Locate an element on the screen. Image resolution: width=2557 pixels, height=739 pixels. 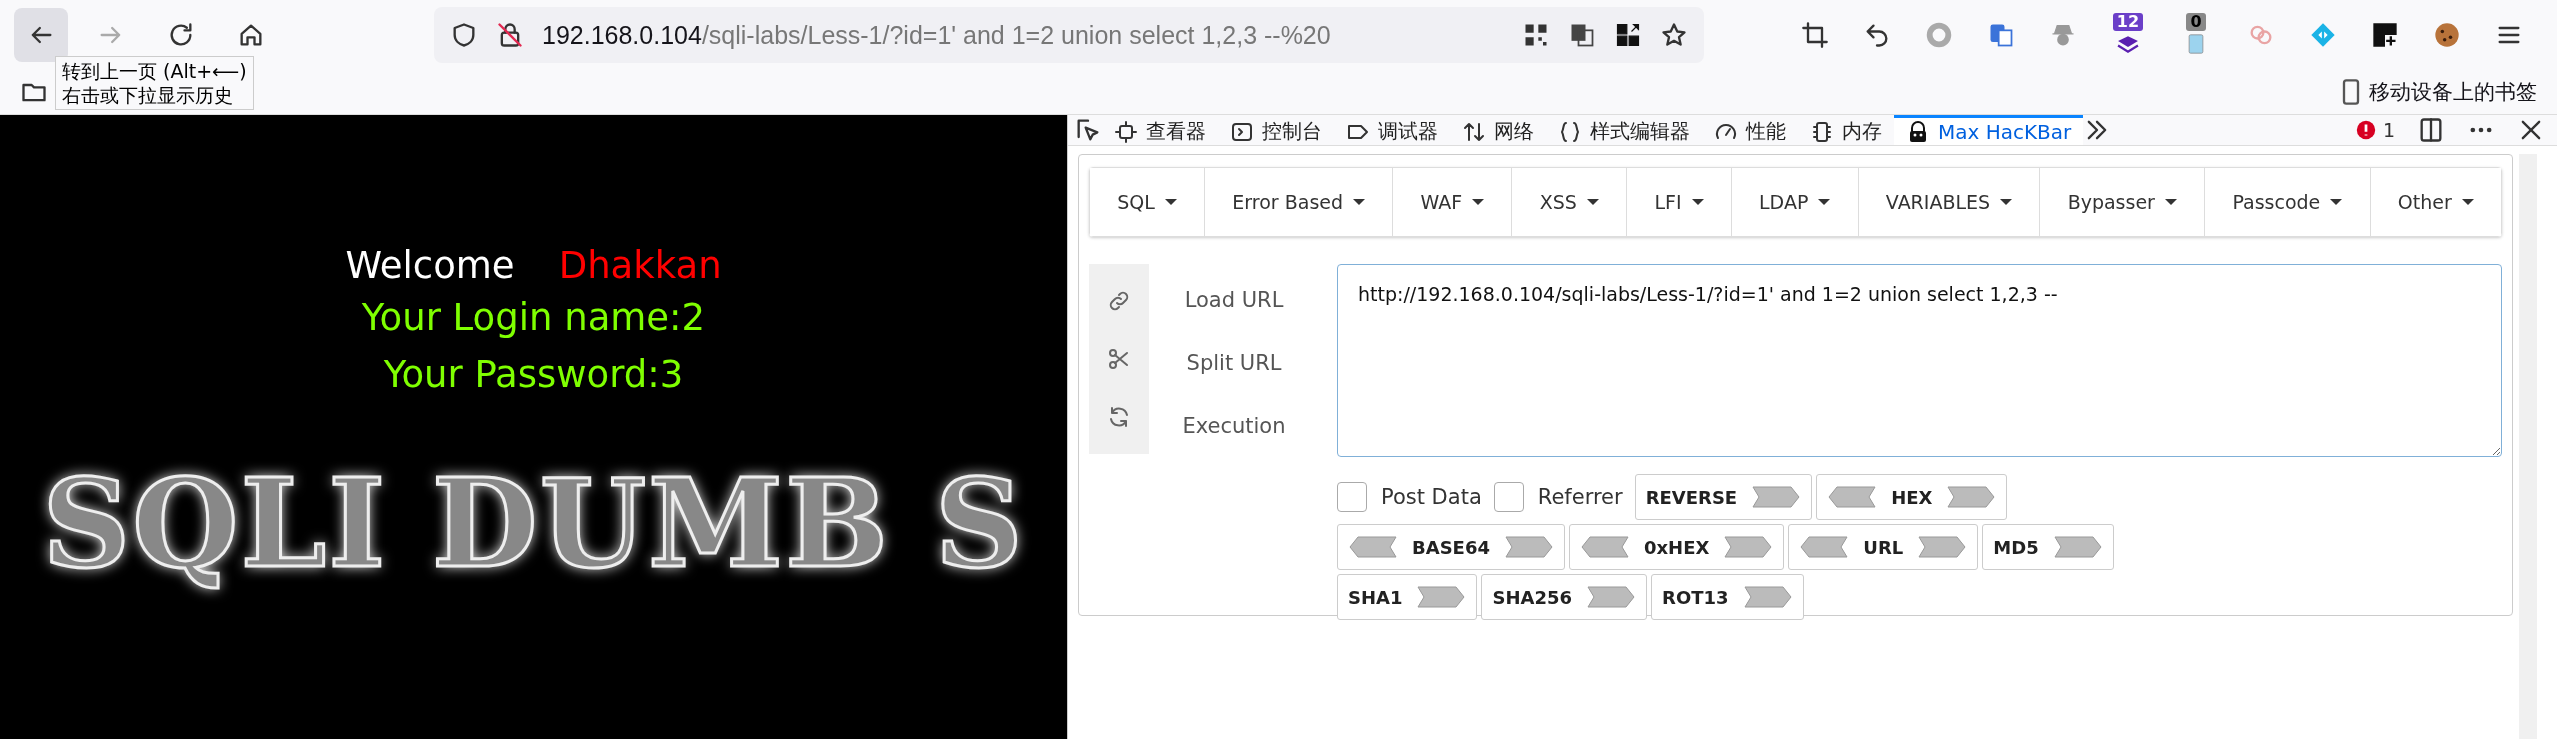
encode-button: REVERSE is located at coordinates (1723, 497).